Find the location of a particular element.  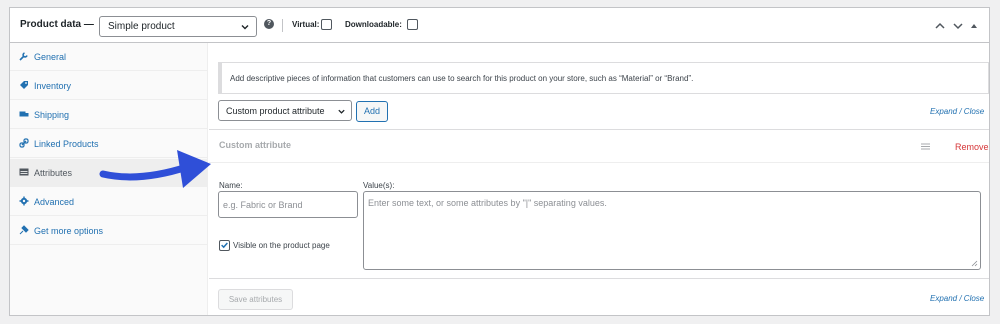

tab-inventory: Inventory is located at coordinates (109, 86).